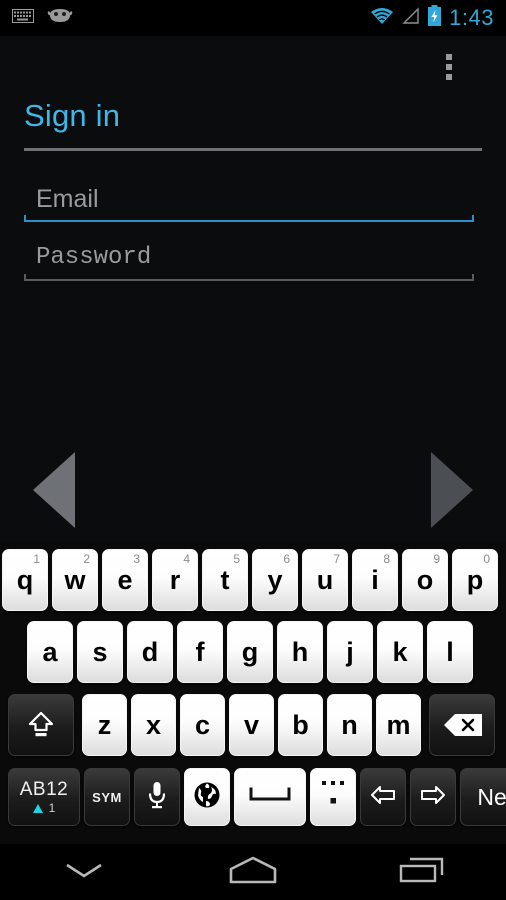 This screenshot has height=900, width=506. What do you see at coordinates (94, 257) in the screenshot?
I see `password-field-placeholder: Password` at bounding box center [94, 257].